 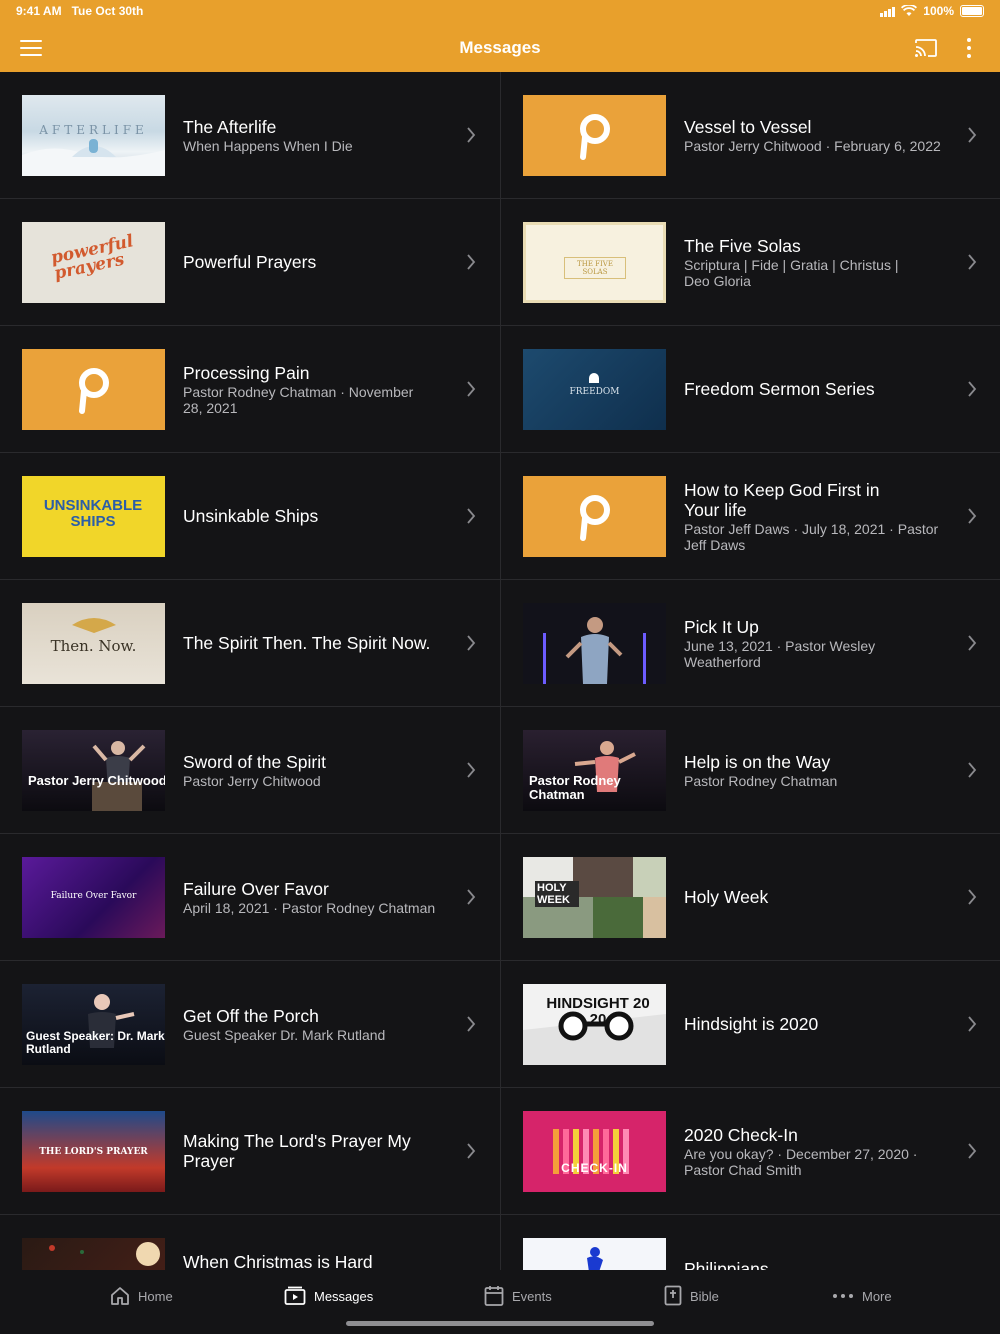 I want to click on message-title: The Afterlife, so click(x=230, y=127).